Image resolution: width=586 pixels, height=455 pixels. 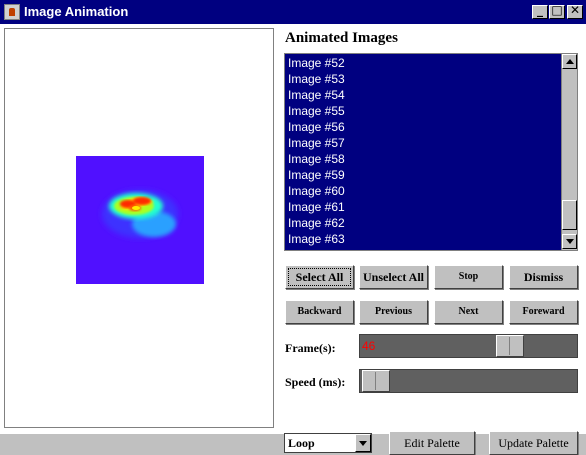 I want to click on list-item: Image #60, so click(x=422, y=192).